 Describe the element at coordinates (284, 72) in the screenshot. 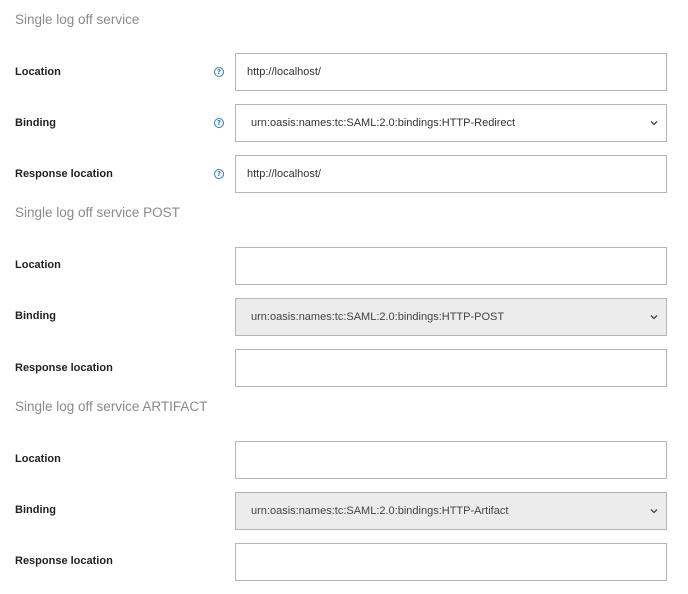

I see `location-input-value: http://localhost/` at that location.